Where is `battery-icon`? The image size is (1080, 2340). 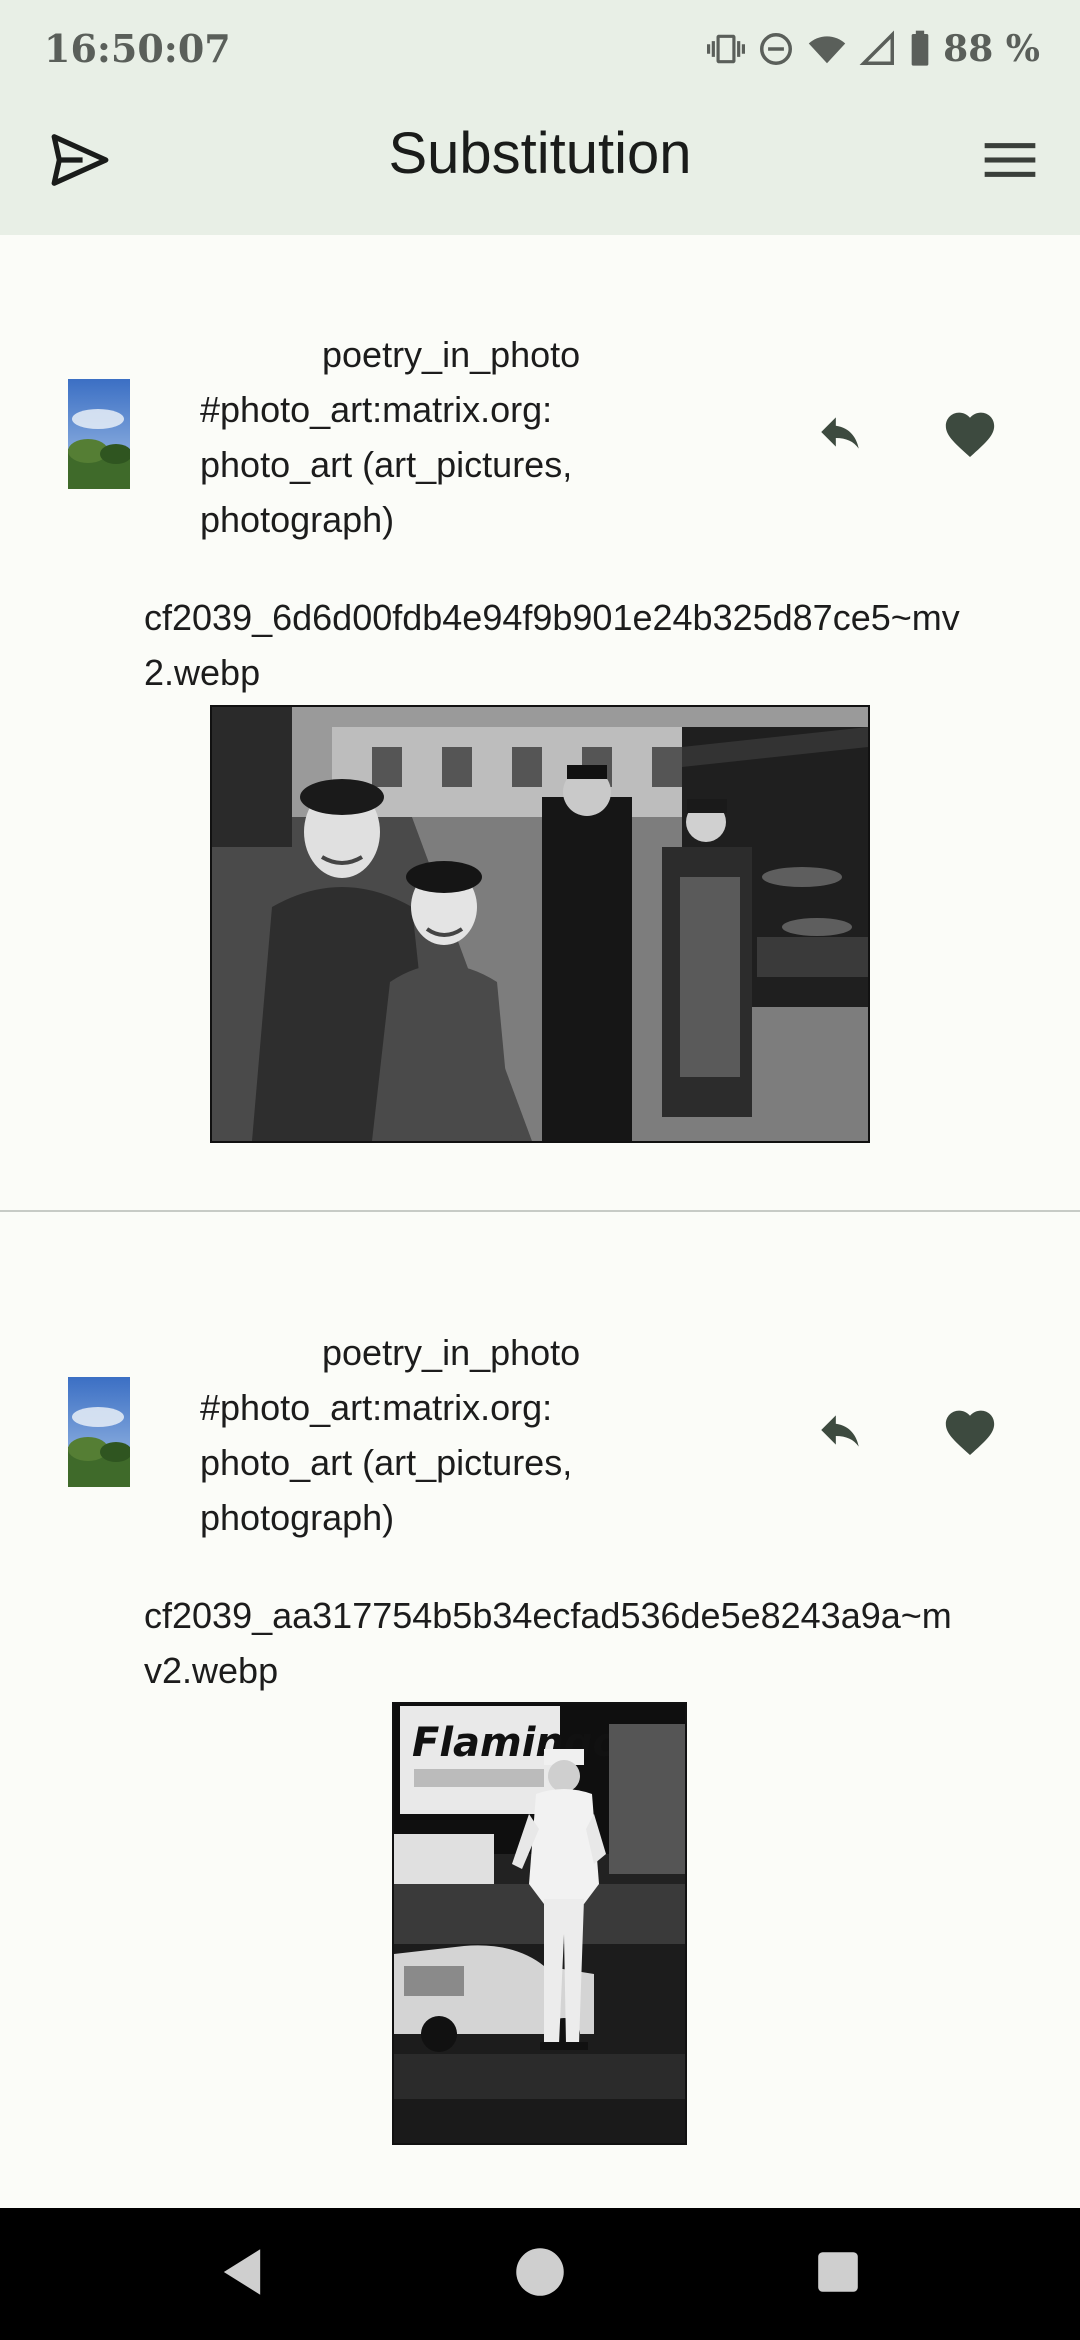
battery-icon is located at coordinates (920, 49).